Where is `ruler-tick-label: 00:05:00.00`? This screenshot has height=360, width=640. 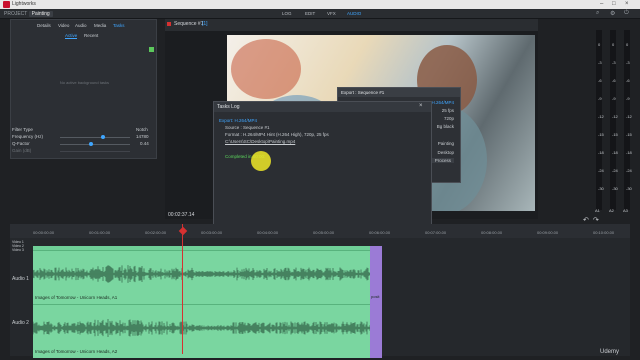 ruler-tick-label: 00:05:00.00 is located at coordinates (324, 232).